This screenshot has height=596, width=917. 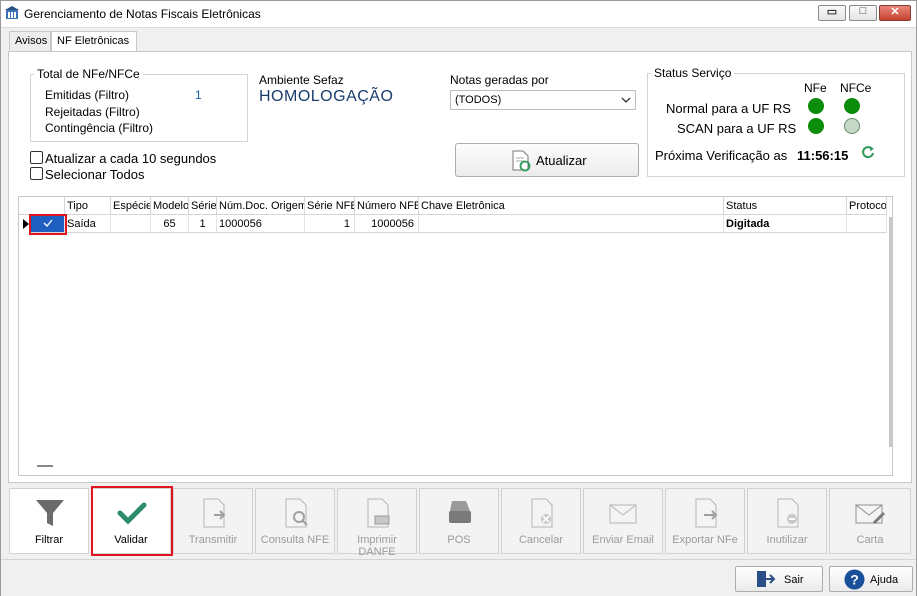 What do you see at coordinates (478, 100) in the screenshot?
I see `notas-geradas-selected: (TODOS)` at bounding box center [478, 100].